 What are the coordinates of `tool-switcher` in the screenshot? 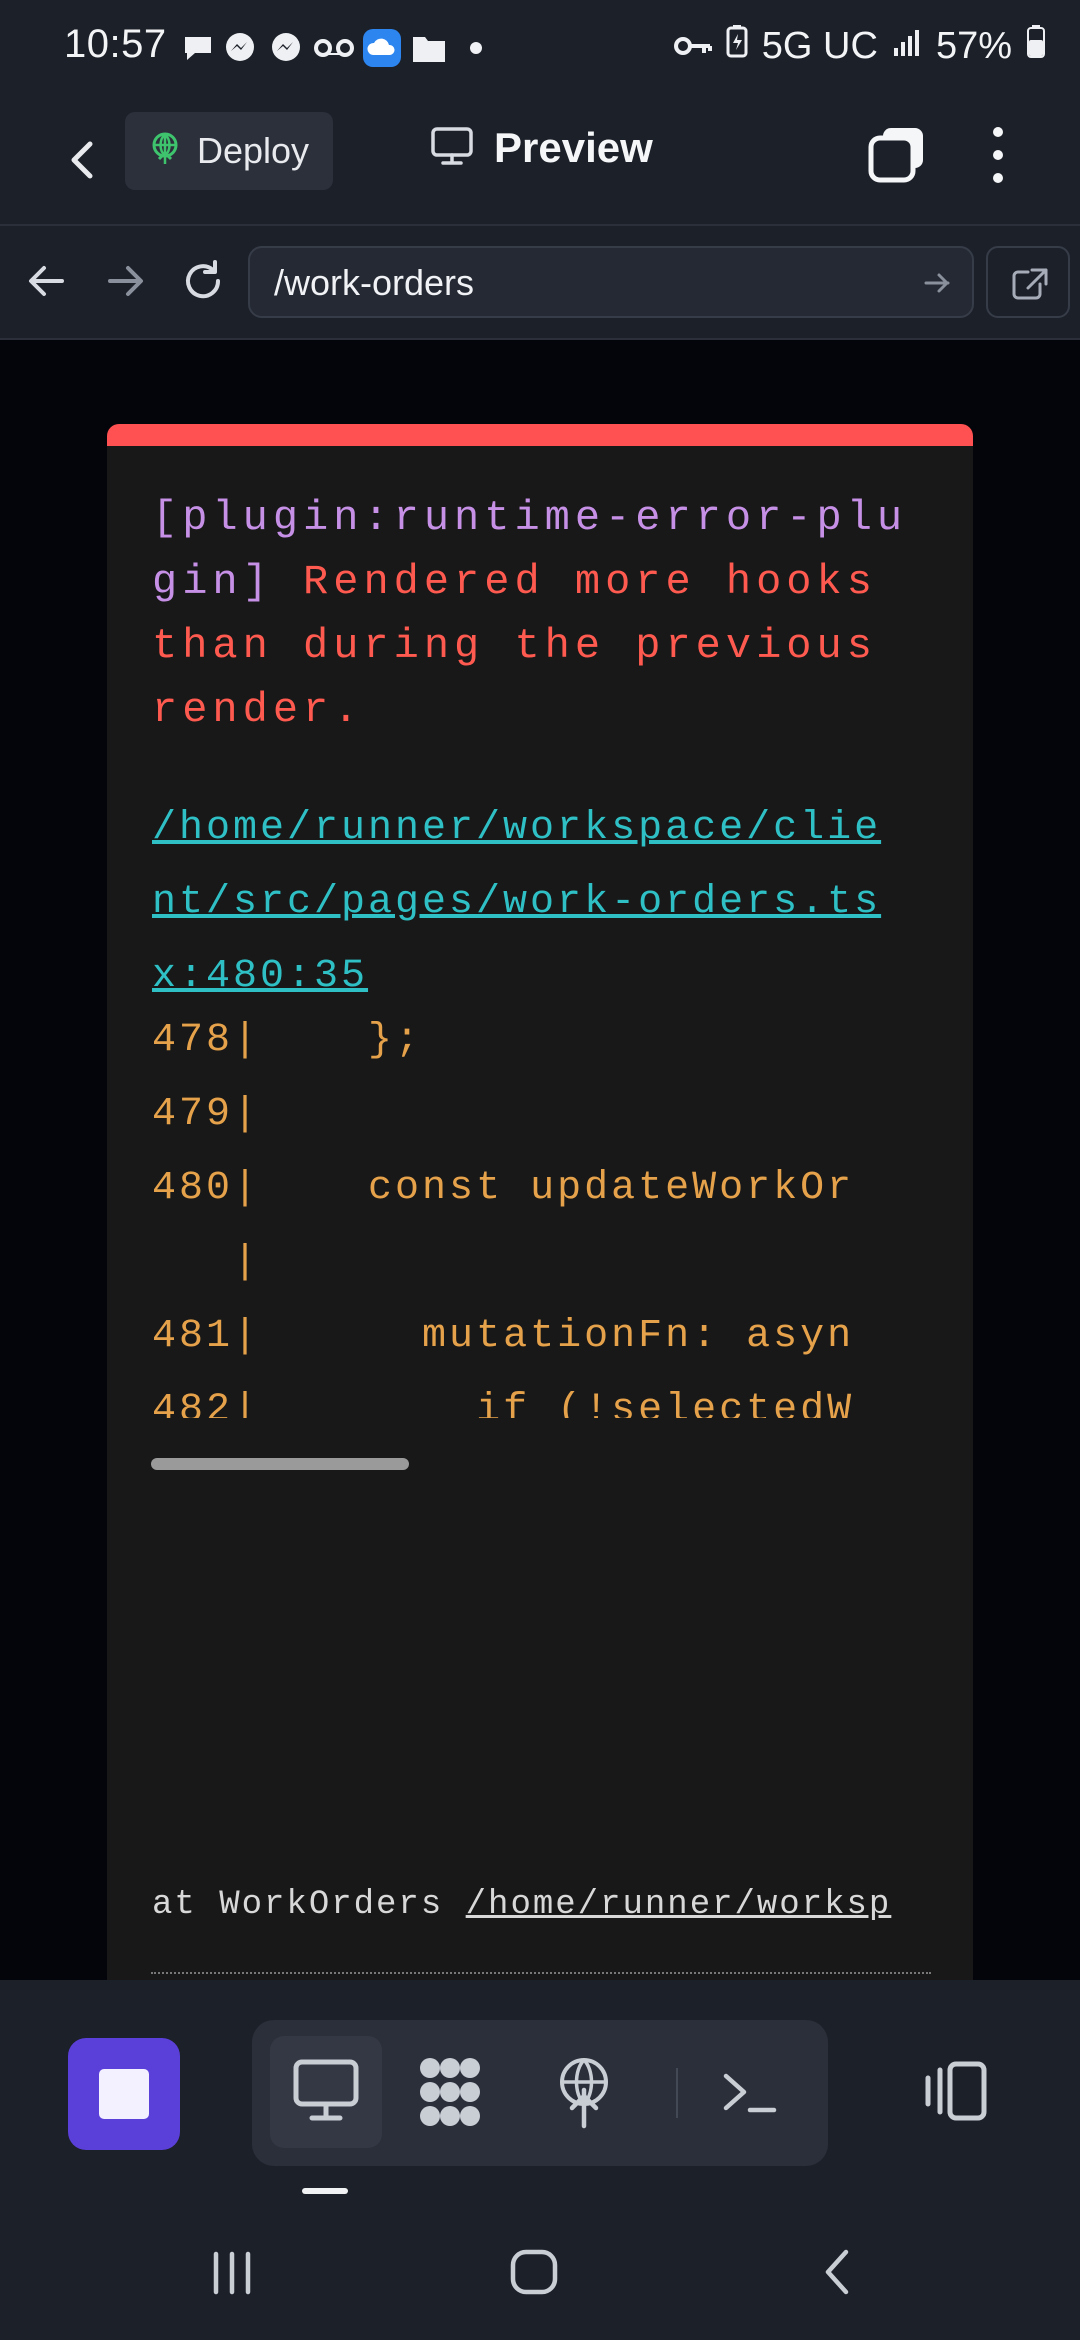 It's located at (540, 2093).